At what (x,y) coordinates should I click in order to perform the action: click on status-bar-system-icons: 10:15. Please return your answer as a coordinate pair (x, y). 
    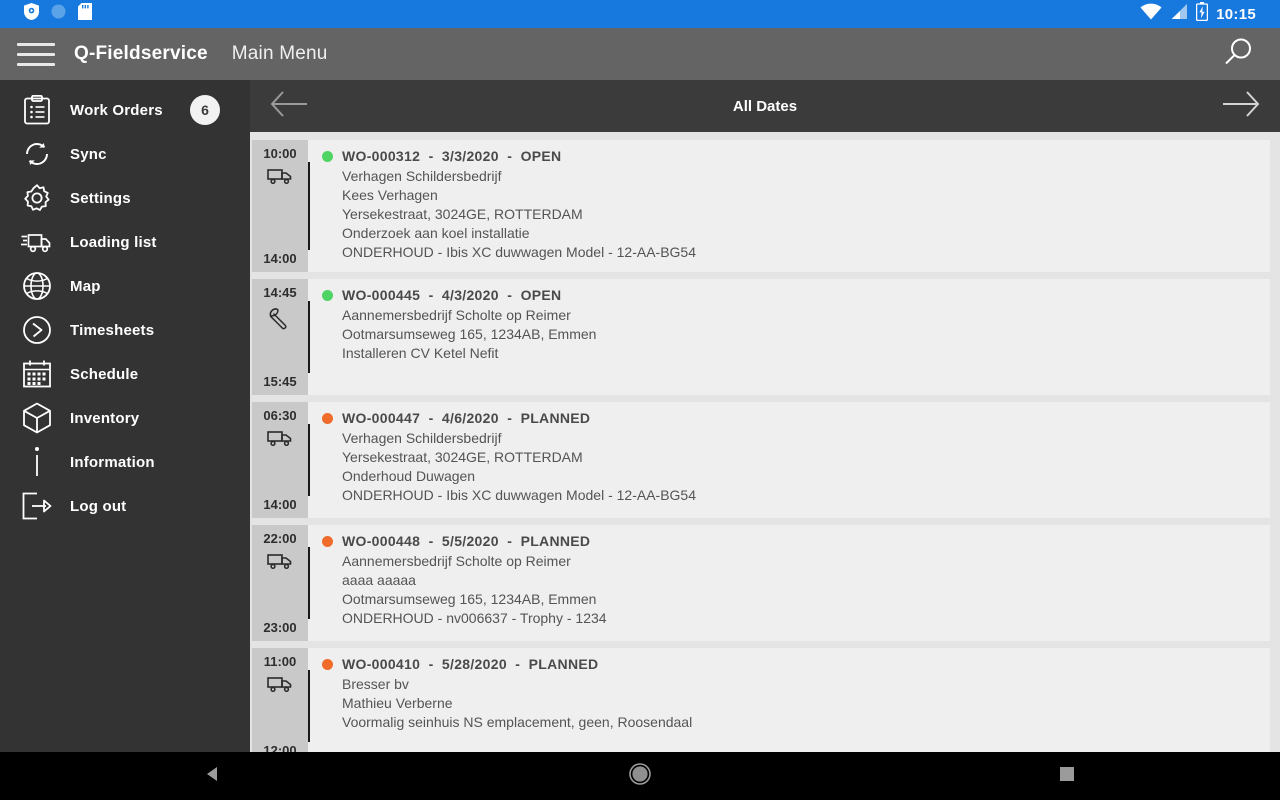
    Looking at the image, I should click on (1205, 14).